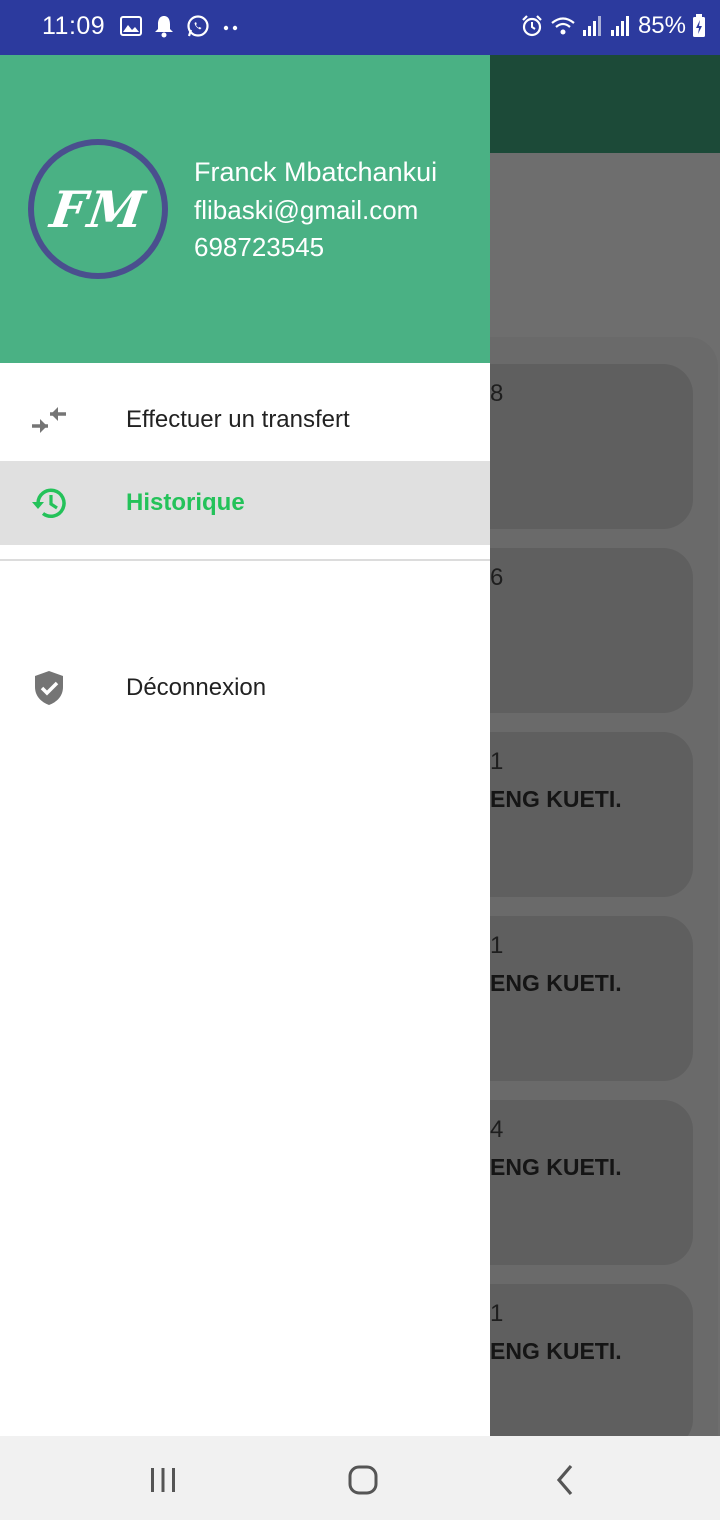 This screenshot has width=720, height=1520. I want to click on menu-item-label: Historique, so click(185, 502).